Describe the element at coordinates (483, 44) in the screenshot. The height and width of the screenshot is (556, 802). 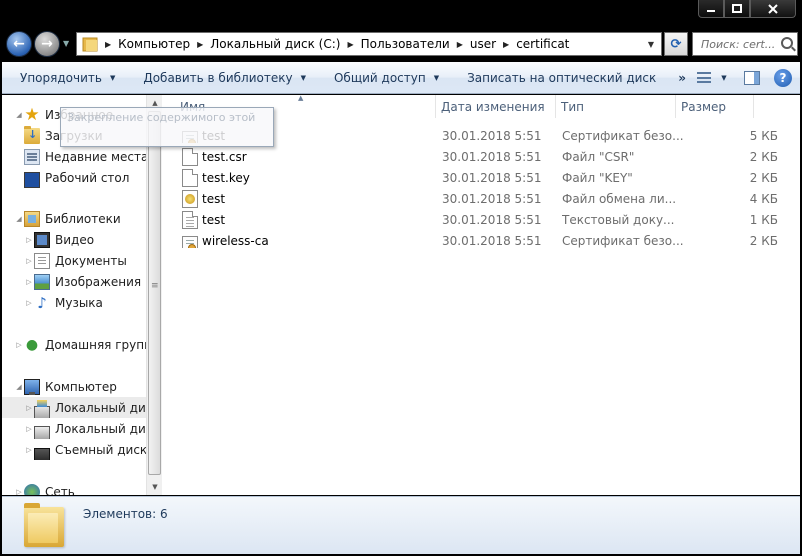
I see `breadcrumb-user: user` at that location.